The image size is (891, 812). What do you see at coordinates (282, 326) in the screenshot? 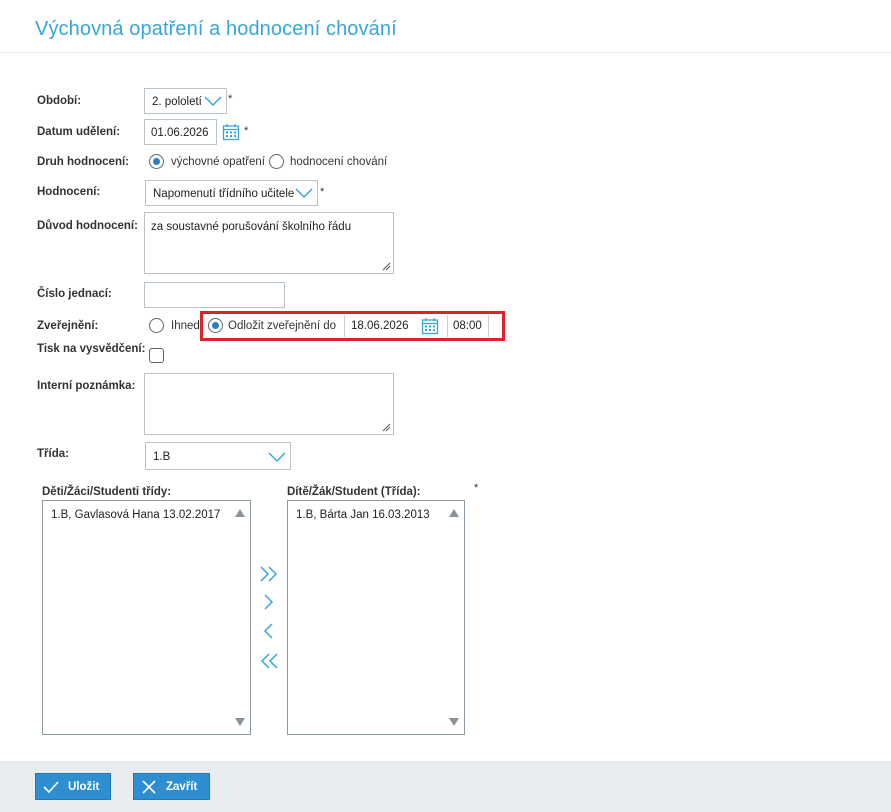
I see `publish-option-delay-label: Odložit zveřejnění do` at bounding box center [282, 326].